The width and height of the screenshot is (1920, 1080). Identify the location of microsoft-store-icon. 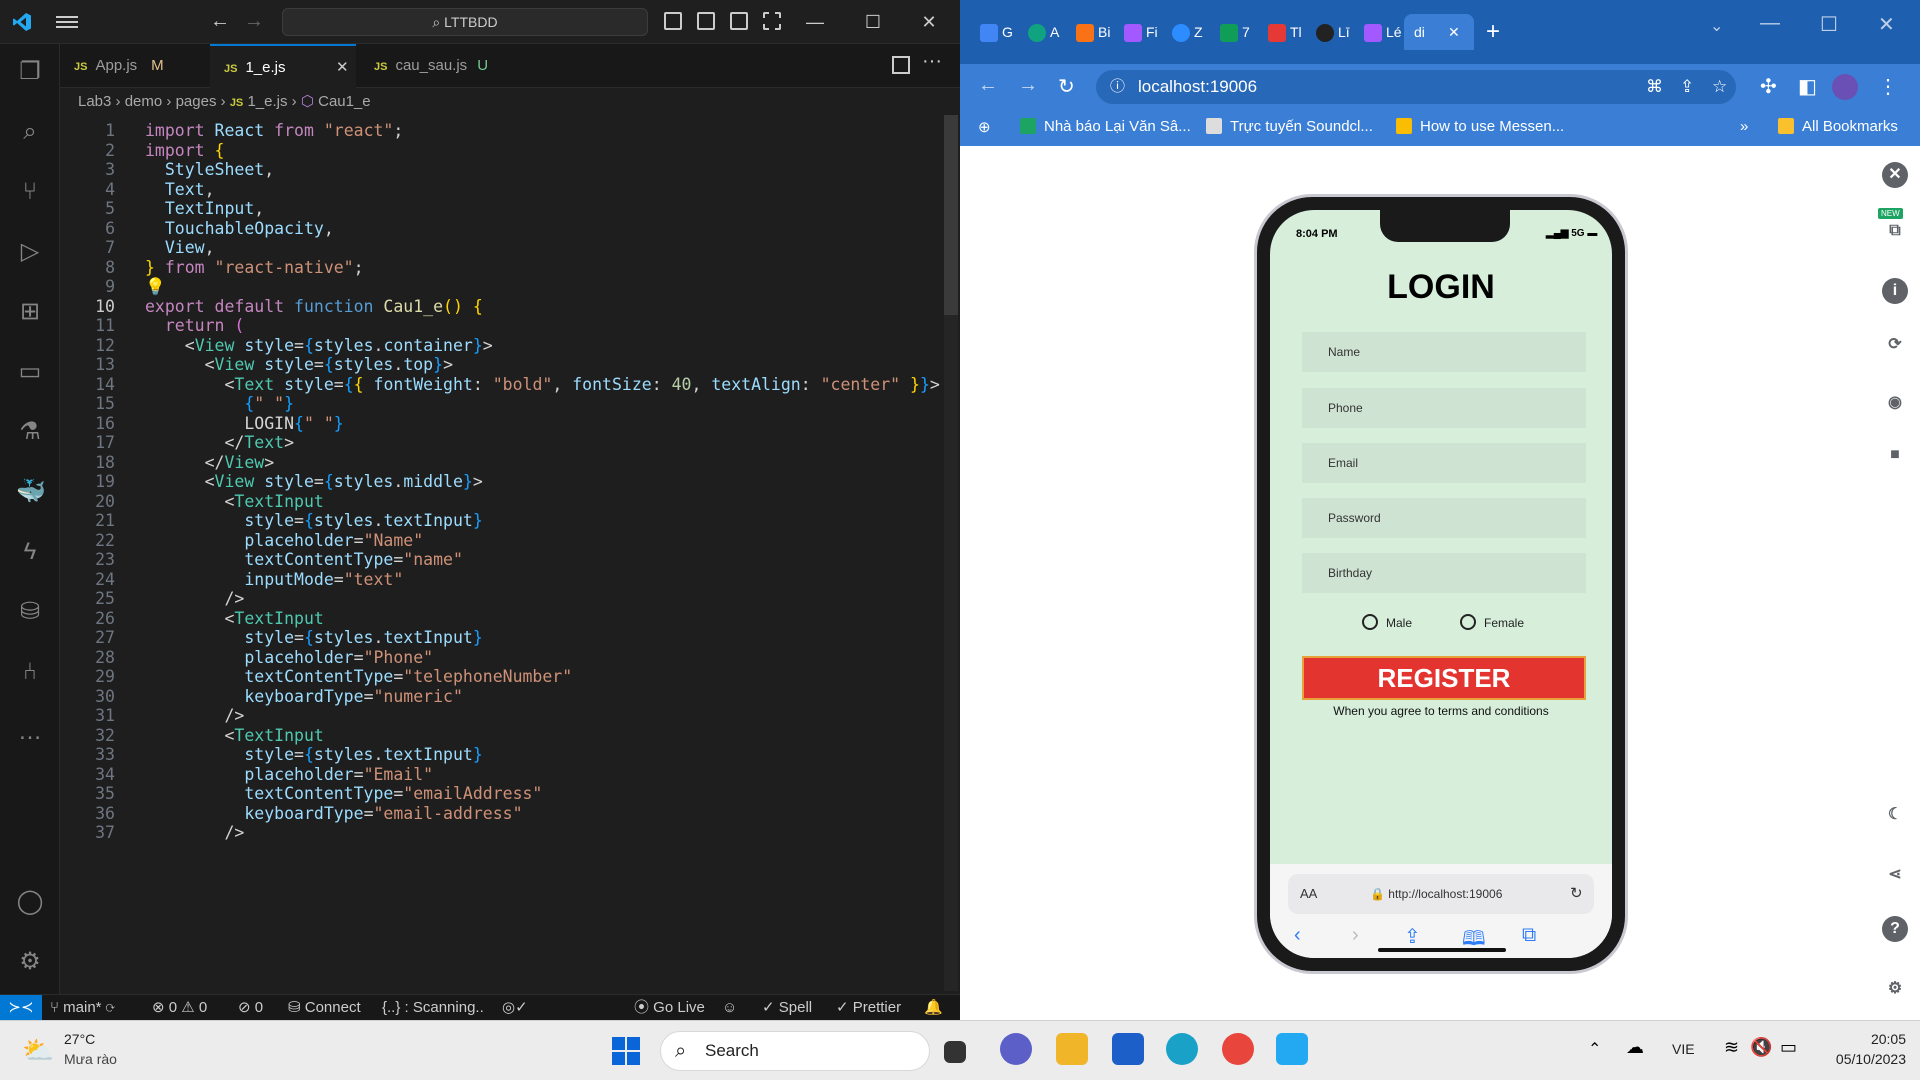
(1128, 1049).